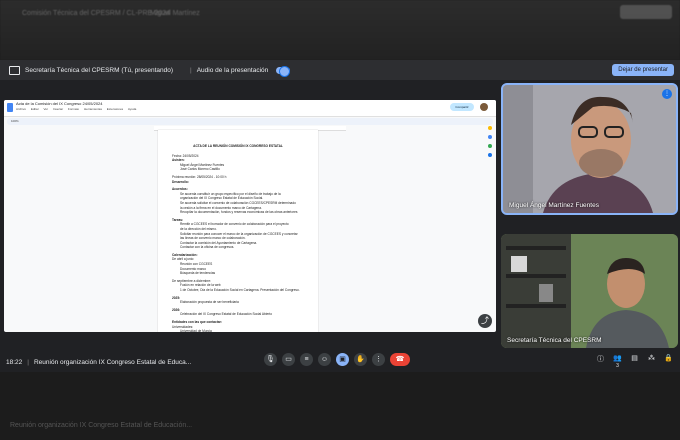  Describe the element at coordinates (617, 361) in the screenshot. I see `people-icon: 👥3` at that location.